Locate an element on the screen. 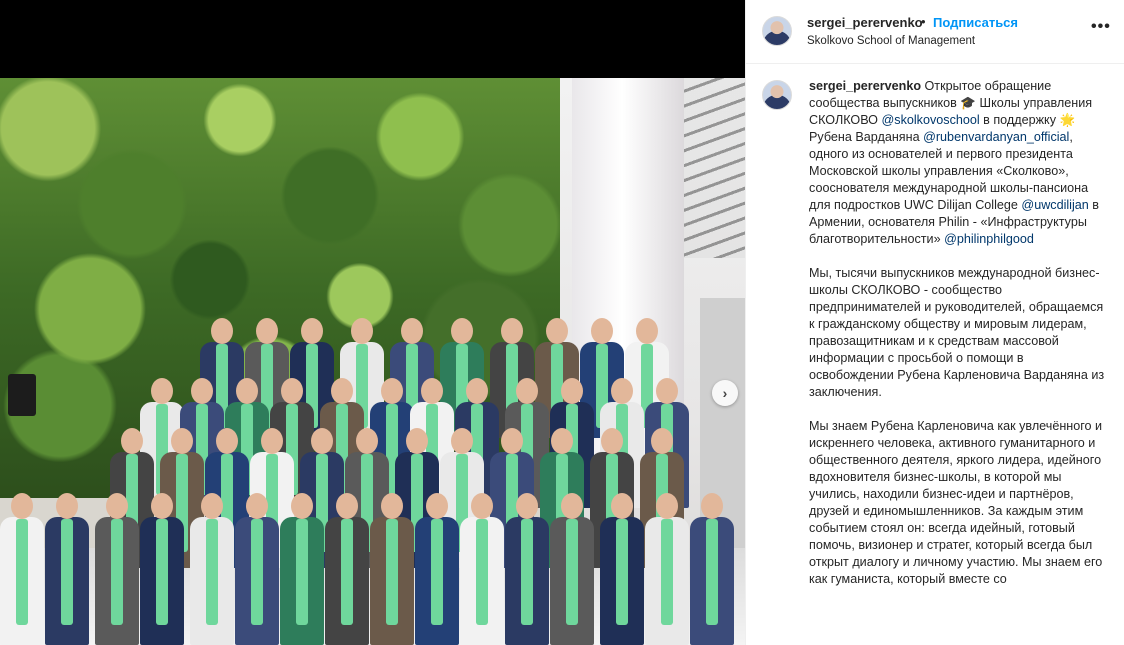 This screenshot has height=645, width=1124. username-link: sergei_perervenko is located at coordinates (865, 22).